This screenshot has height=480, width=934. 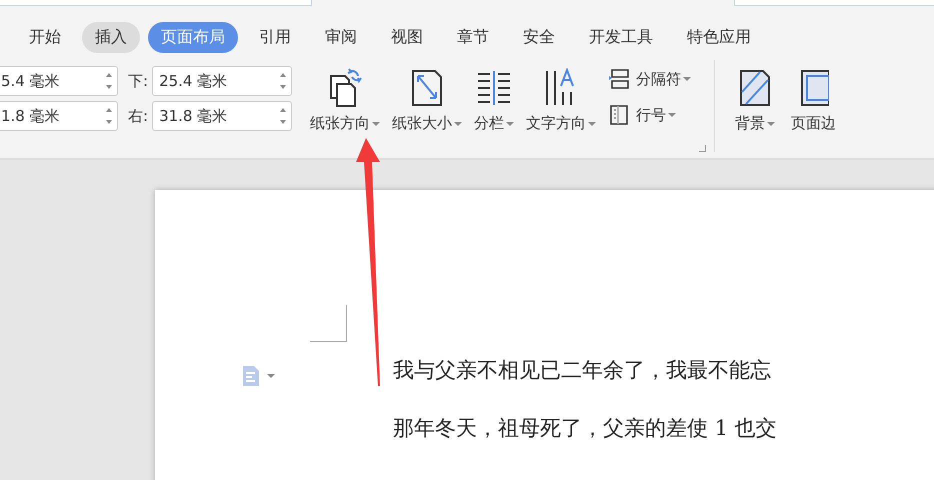 What do you see at coordinates (719, 37) in the screenshot?
I see `ribbon-tab: 特色应用` at bounding box center [719, 37].